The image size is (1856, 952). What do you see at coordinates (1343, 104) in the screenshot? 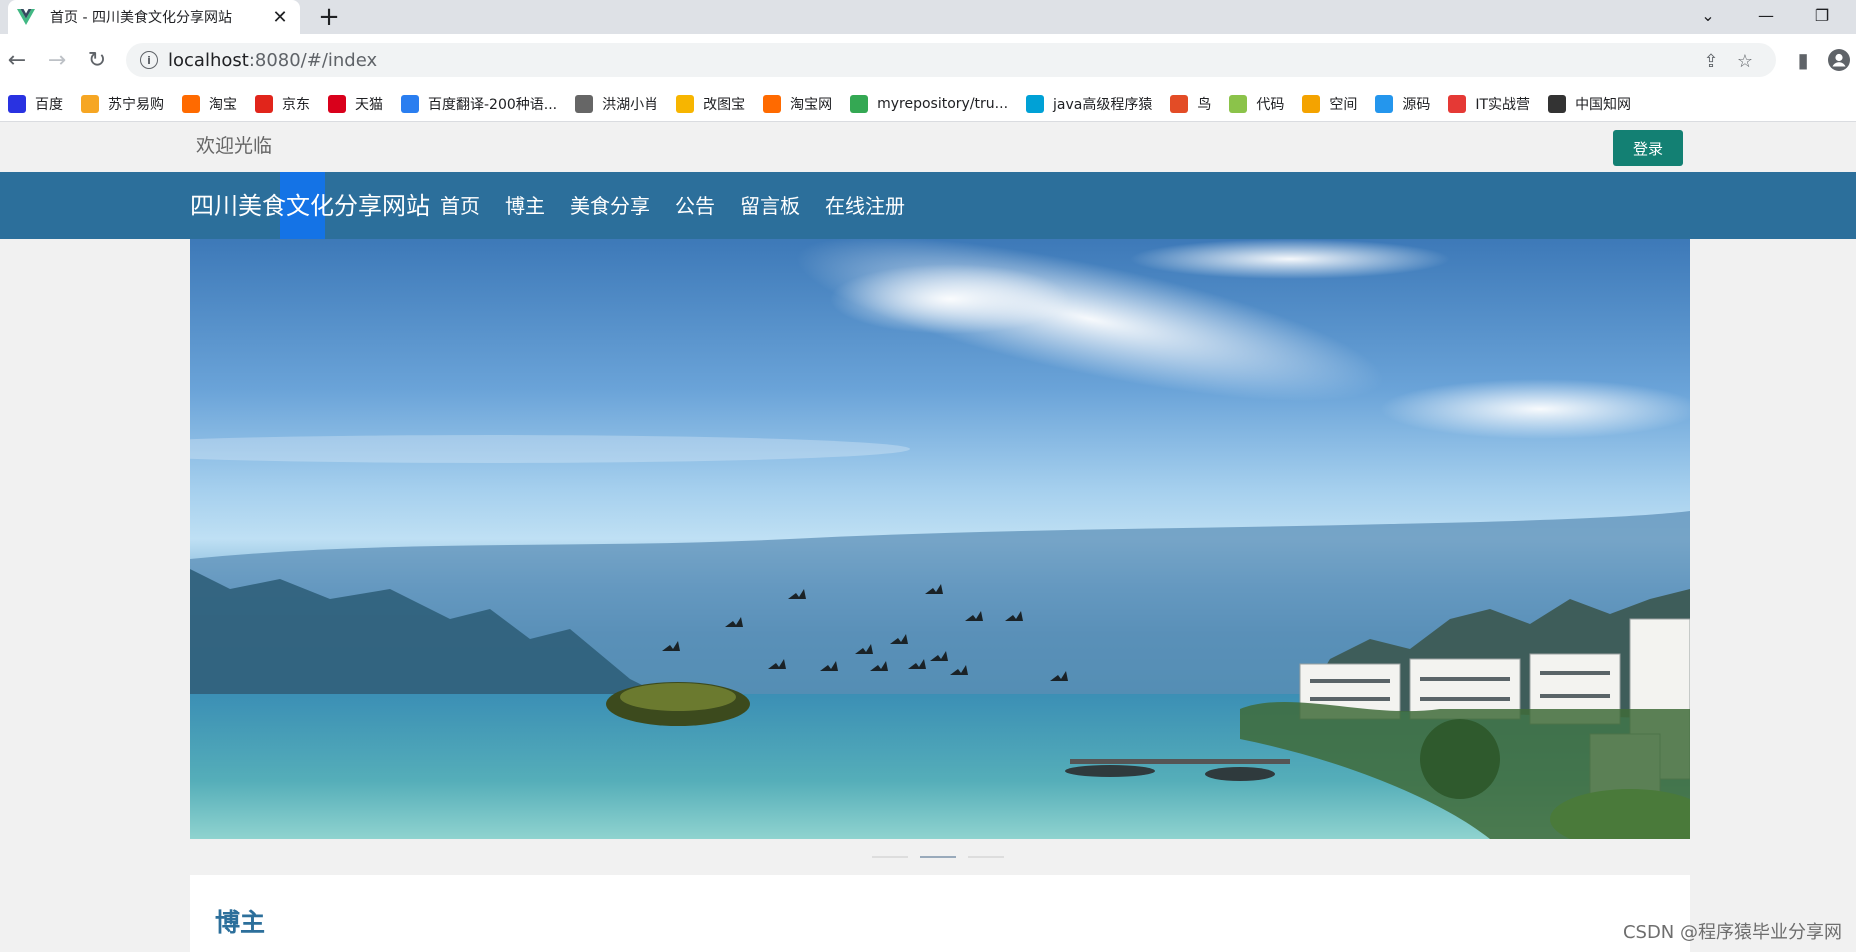
I see `bookmark-label: 空间` at bounding box center [1343, 104].